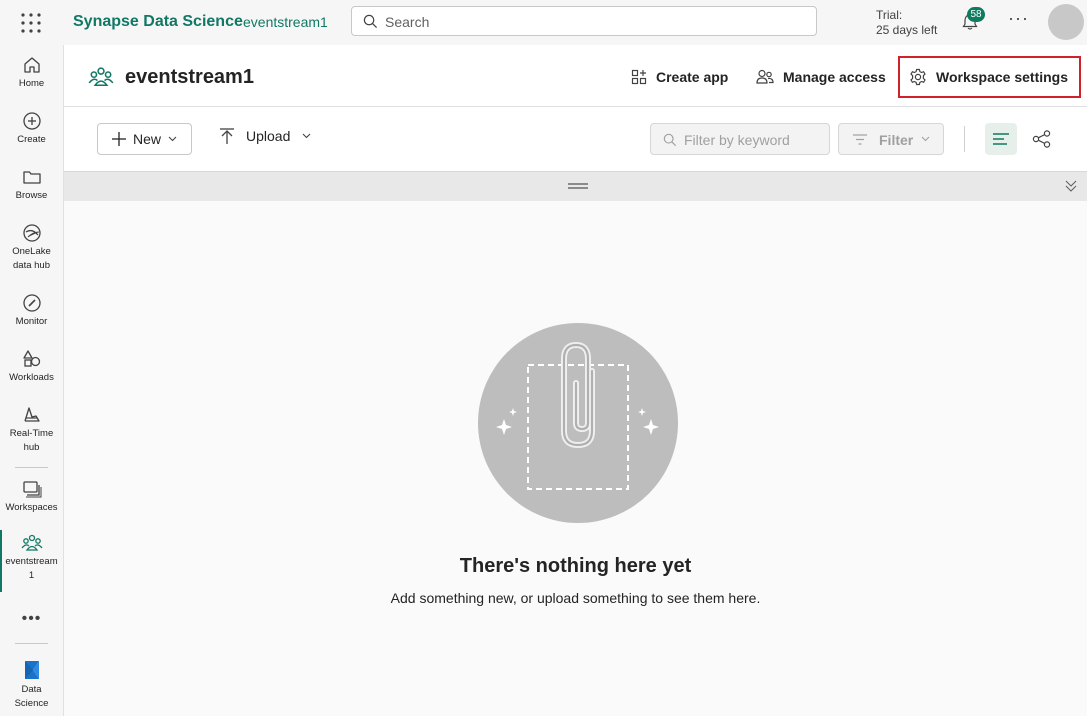  What do you see at coordinates (577, 415) in the screenshot?
I see `paperclip-icon` at bounding box center [577, 415].